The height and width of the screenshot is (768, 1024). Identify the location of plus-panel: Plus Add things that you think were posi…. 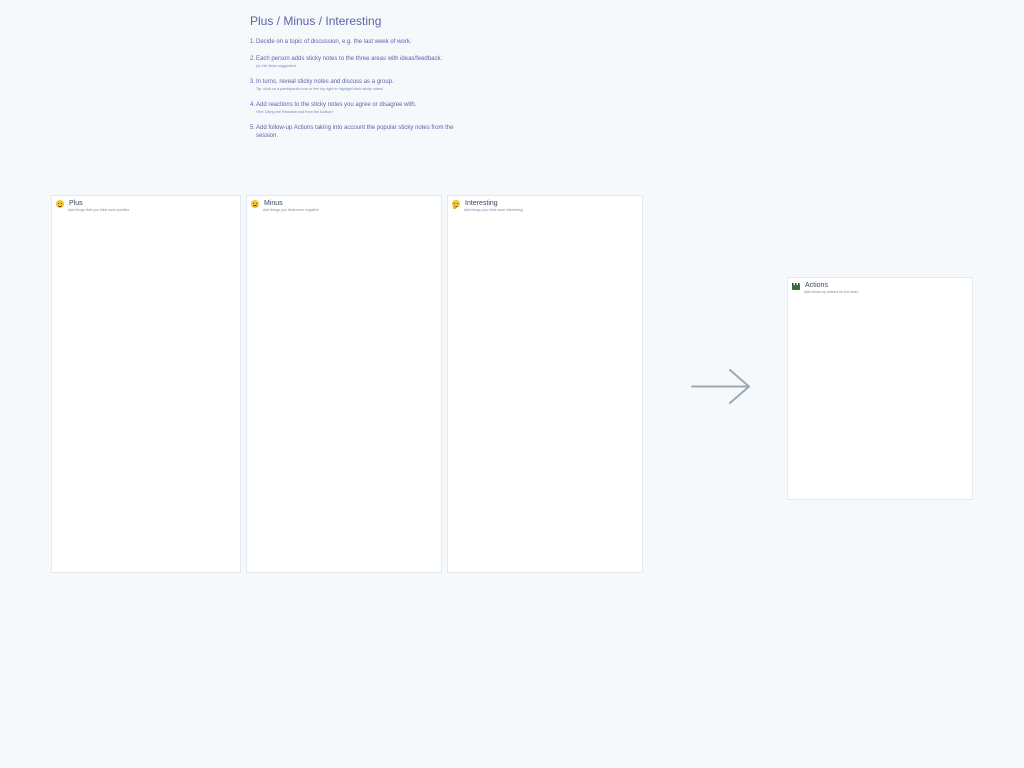
(146, 384).